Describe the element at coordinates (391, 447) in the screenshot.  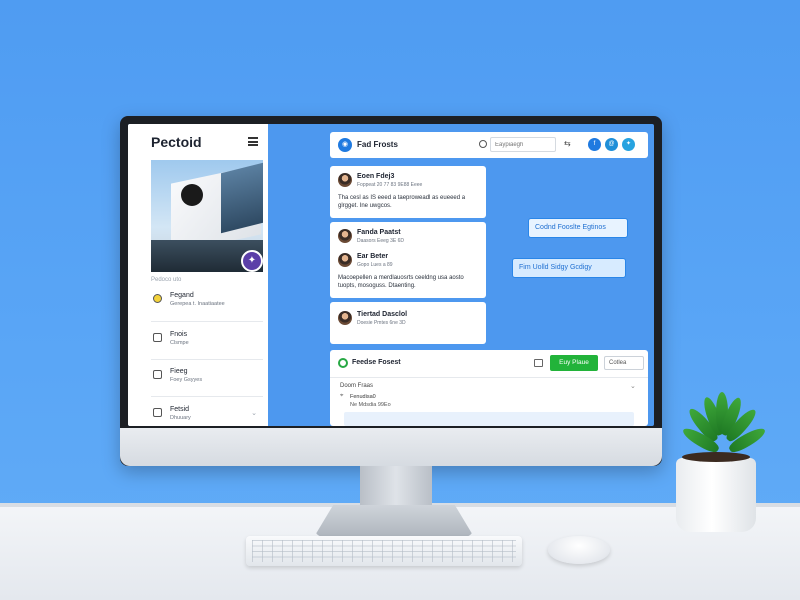
I see `monitor-chin` at that location.